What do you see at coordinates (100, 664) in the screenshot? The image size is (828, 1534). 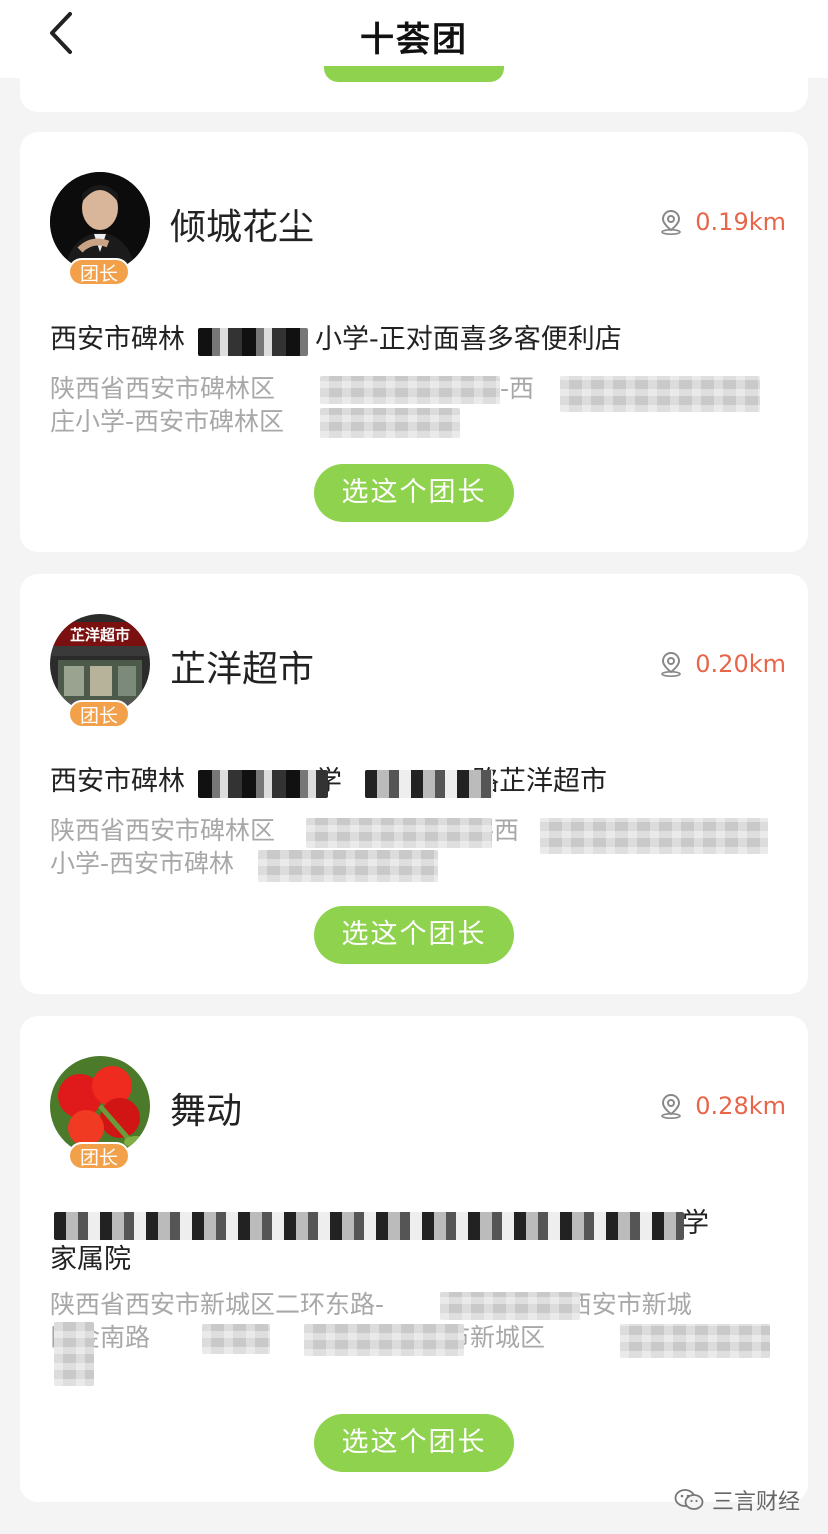 I see `avatar: 芷洋超市` at bounding box center [100, 664].